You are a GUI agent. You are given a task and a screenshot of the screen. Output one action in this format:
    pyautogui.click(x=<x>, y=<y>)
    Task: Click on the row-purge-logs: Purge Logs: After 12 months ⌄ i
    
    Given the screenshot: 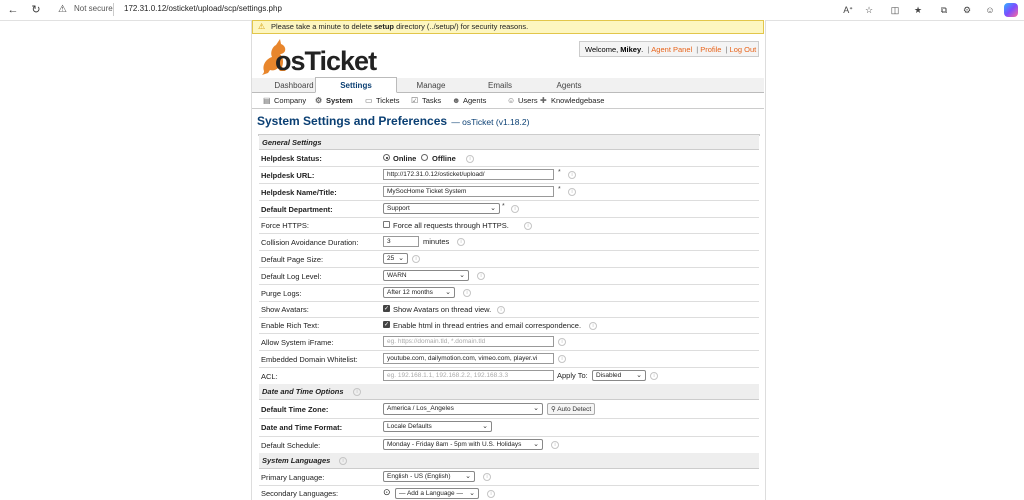 What is the action you would take?
    pyautogui.click(x=509, y=293)
    